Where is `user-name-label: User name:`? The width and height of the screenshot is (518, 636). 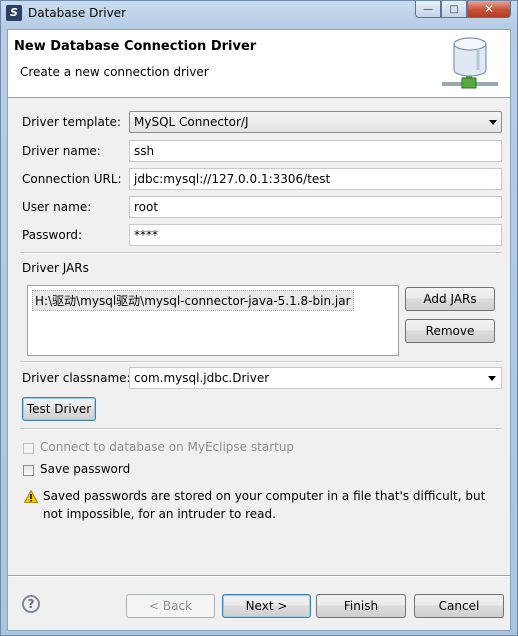 user-name-label: User name: is located at coordinates (57, 207).